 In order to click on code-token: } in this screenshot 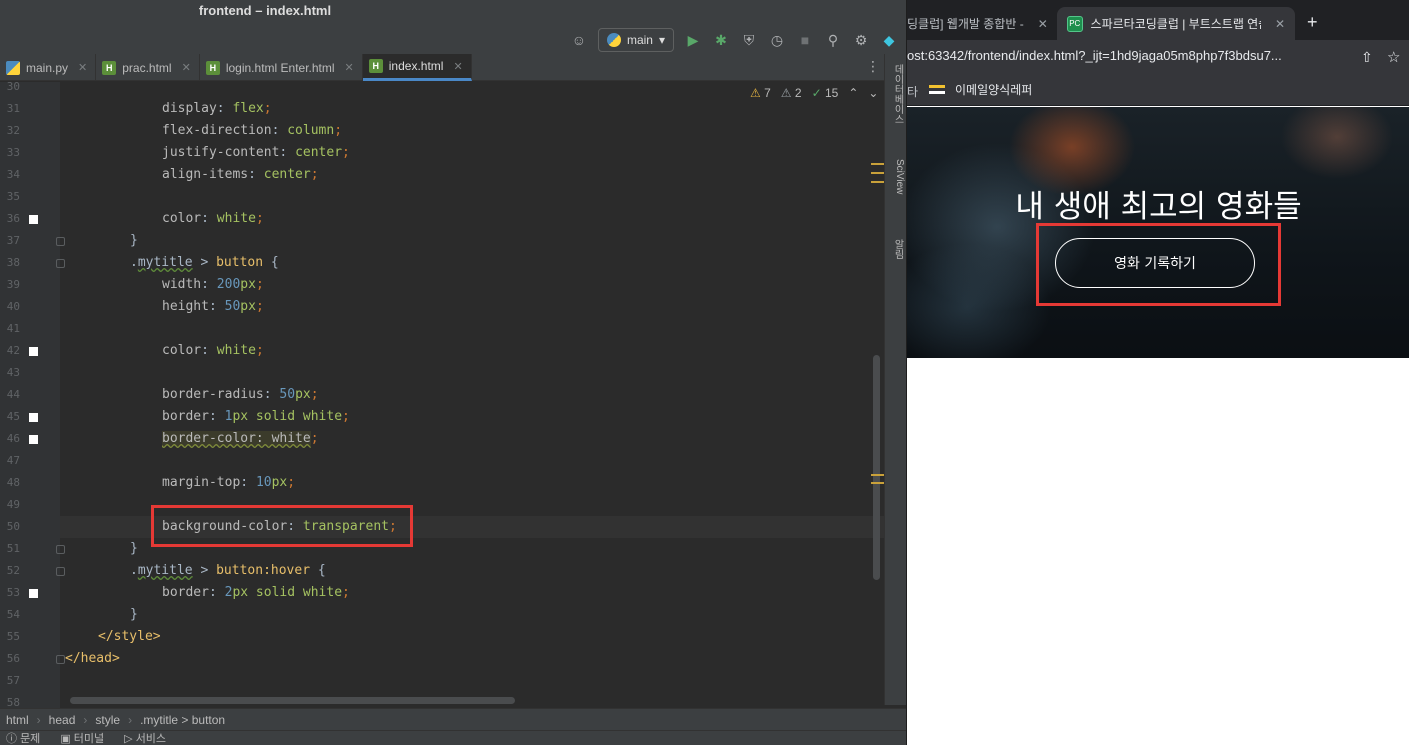, I will do `click(134, 614)`.